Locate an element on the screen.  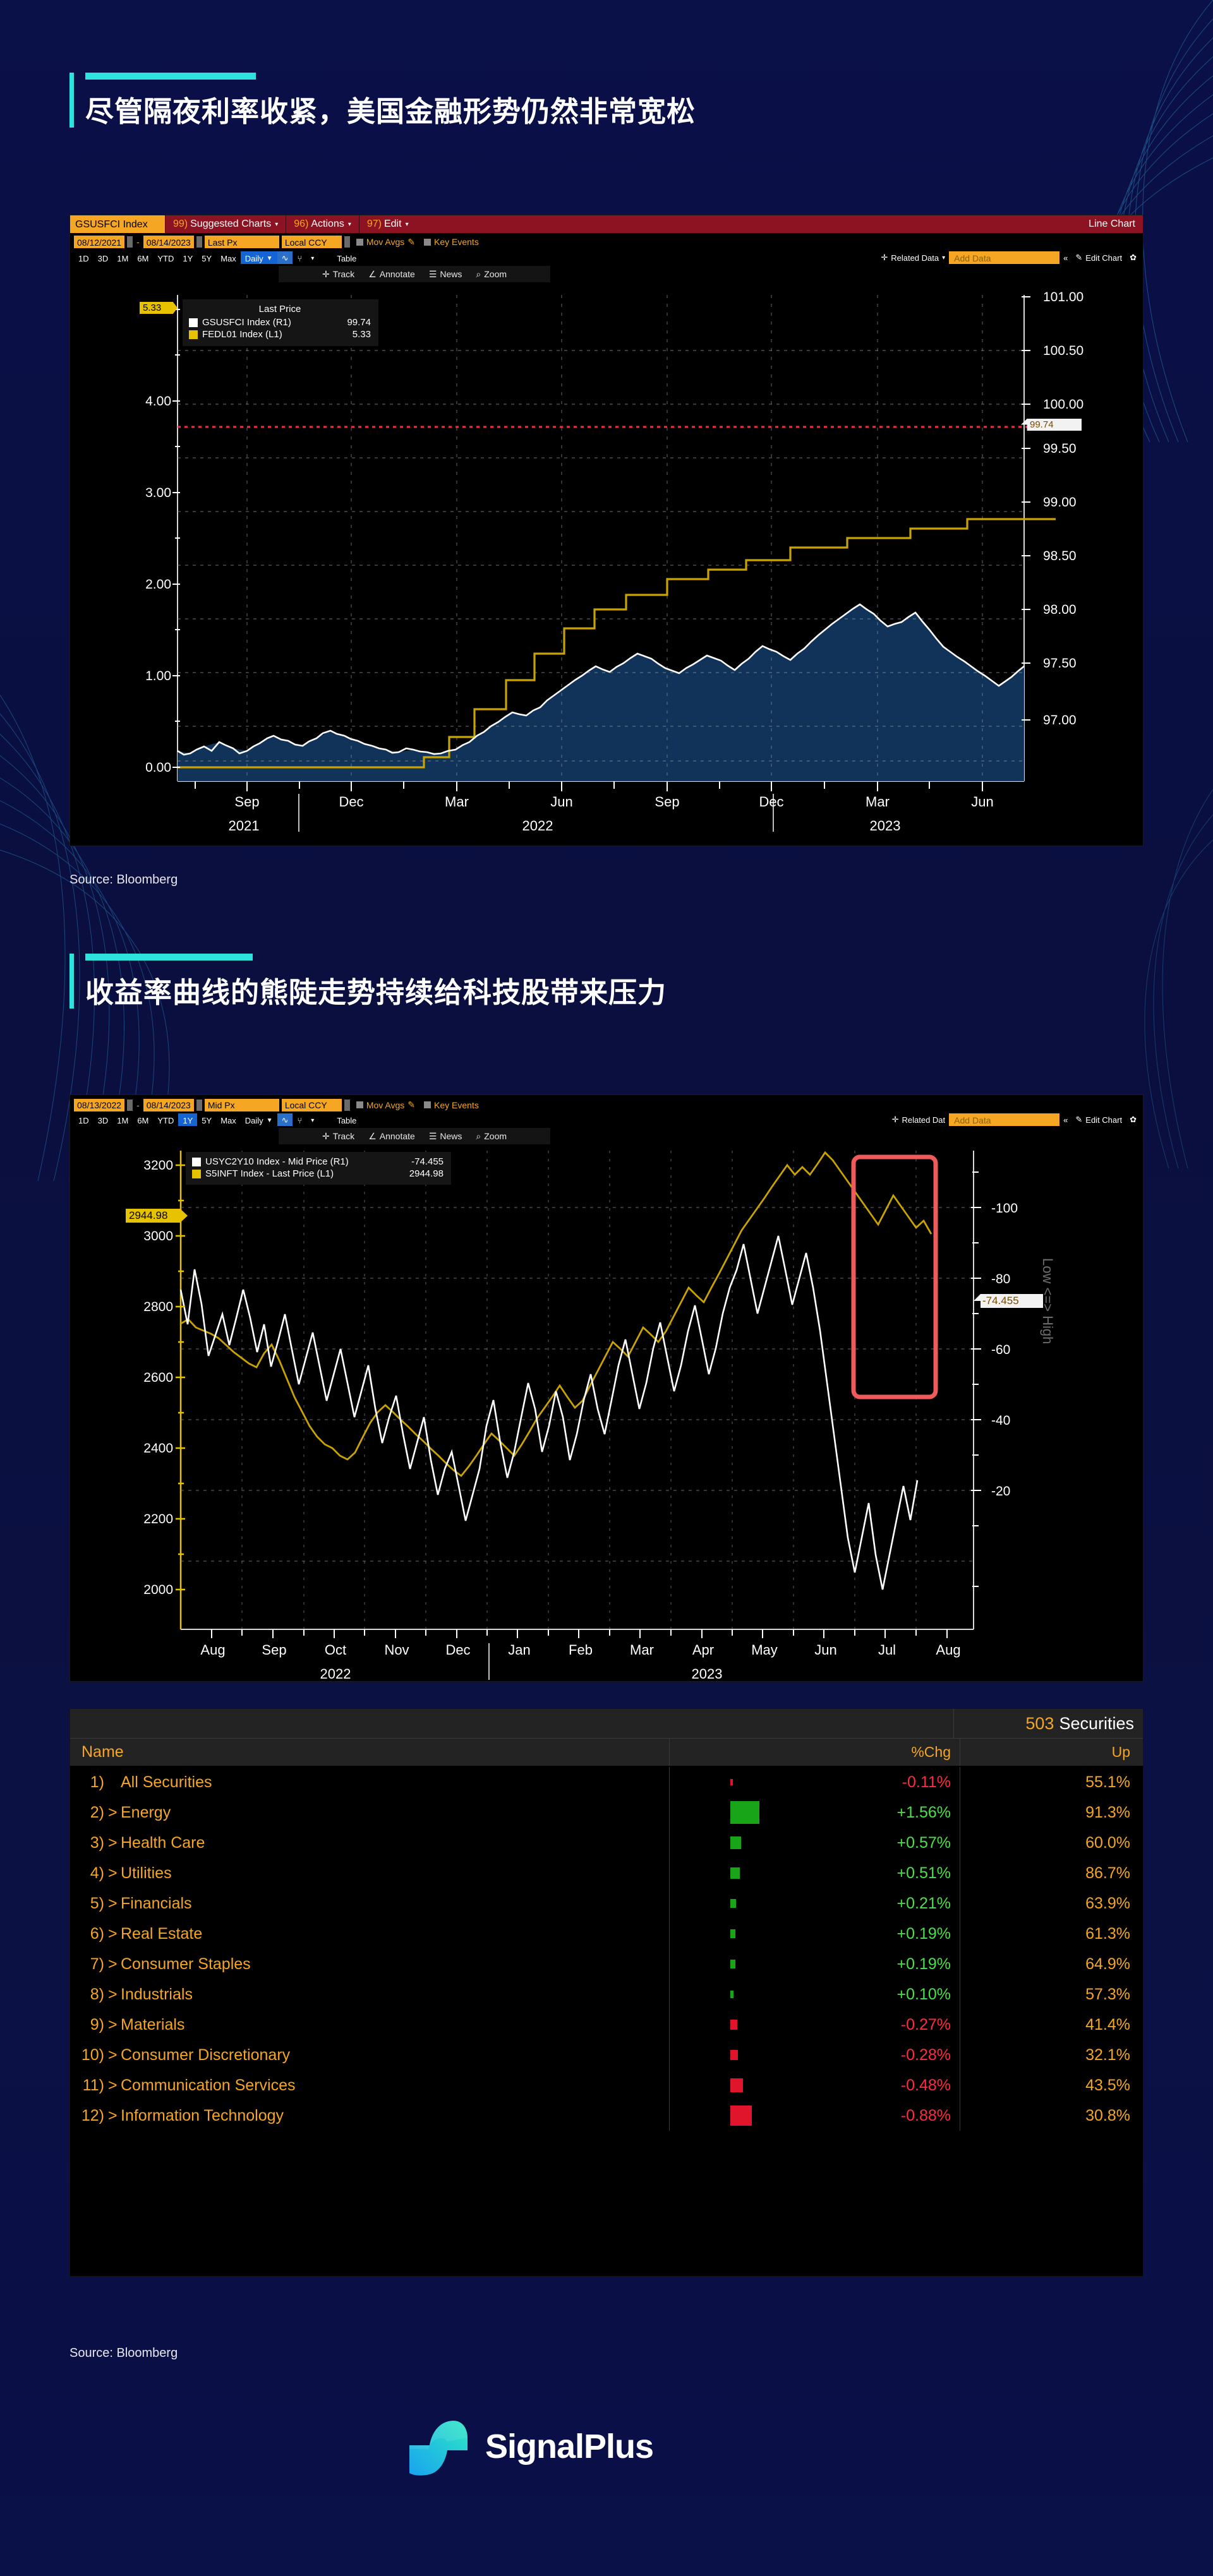
sector-name: Energy is located at coordinates (146, 1812).